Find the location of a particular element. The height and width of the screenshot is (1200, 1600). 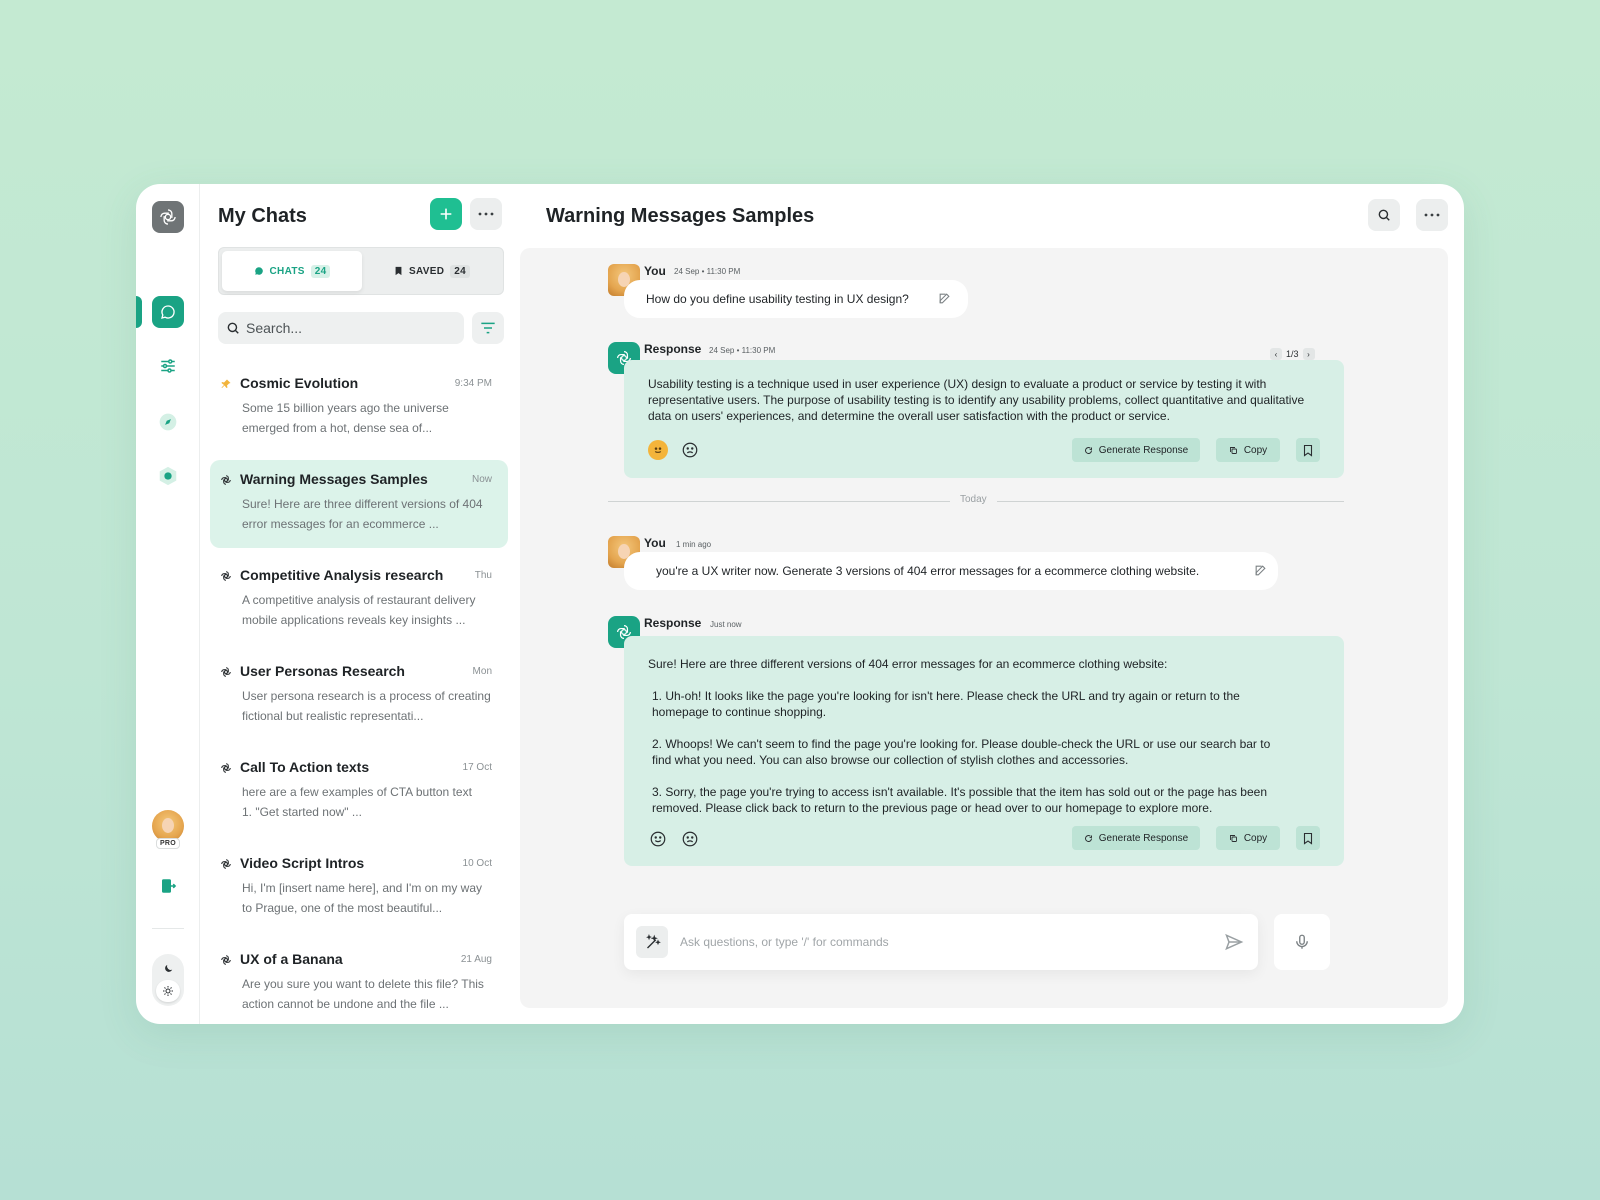

generate-response-label: Generate Response is located at coordinates (1143, 450).